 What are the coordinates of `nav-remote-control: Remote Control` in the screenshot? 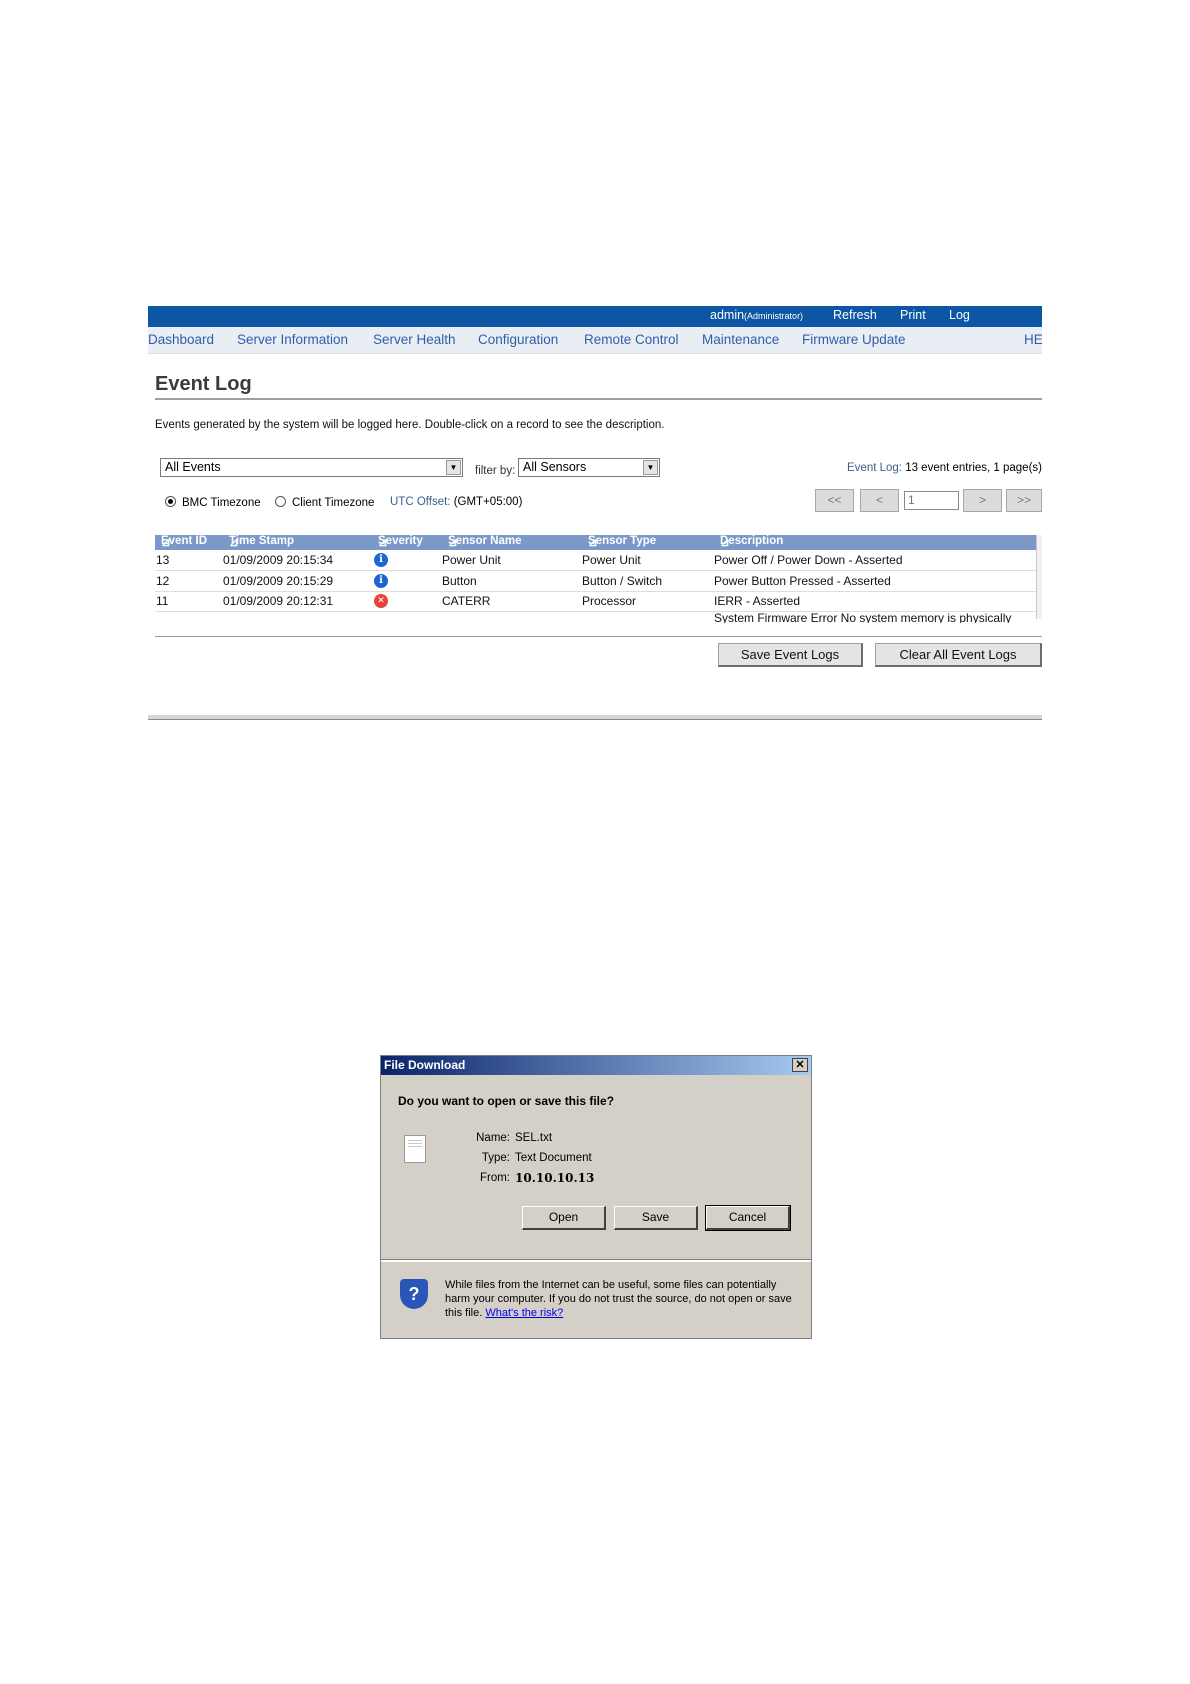 It's located at (631, 339).